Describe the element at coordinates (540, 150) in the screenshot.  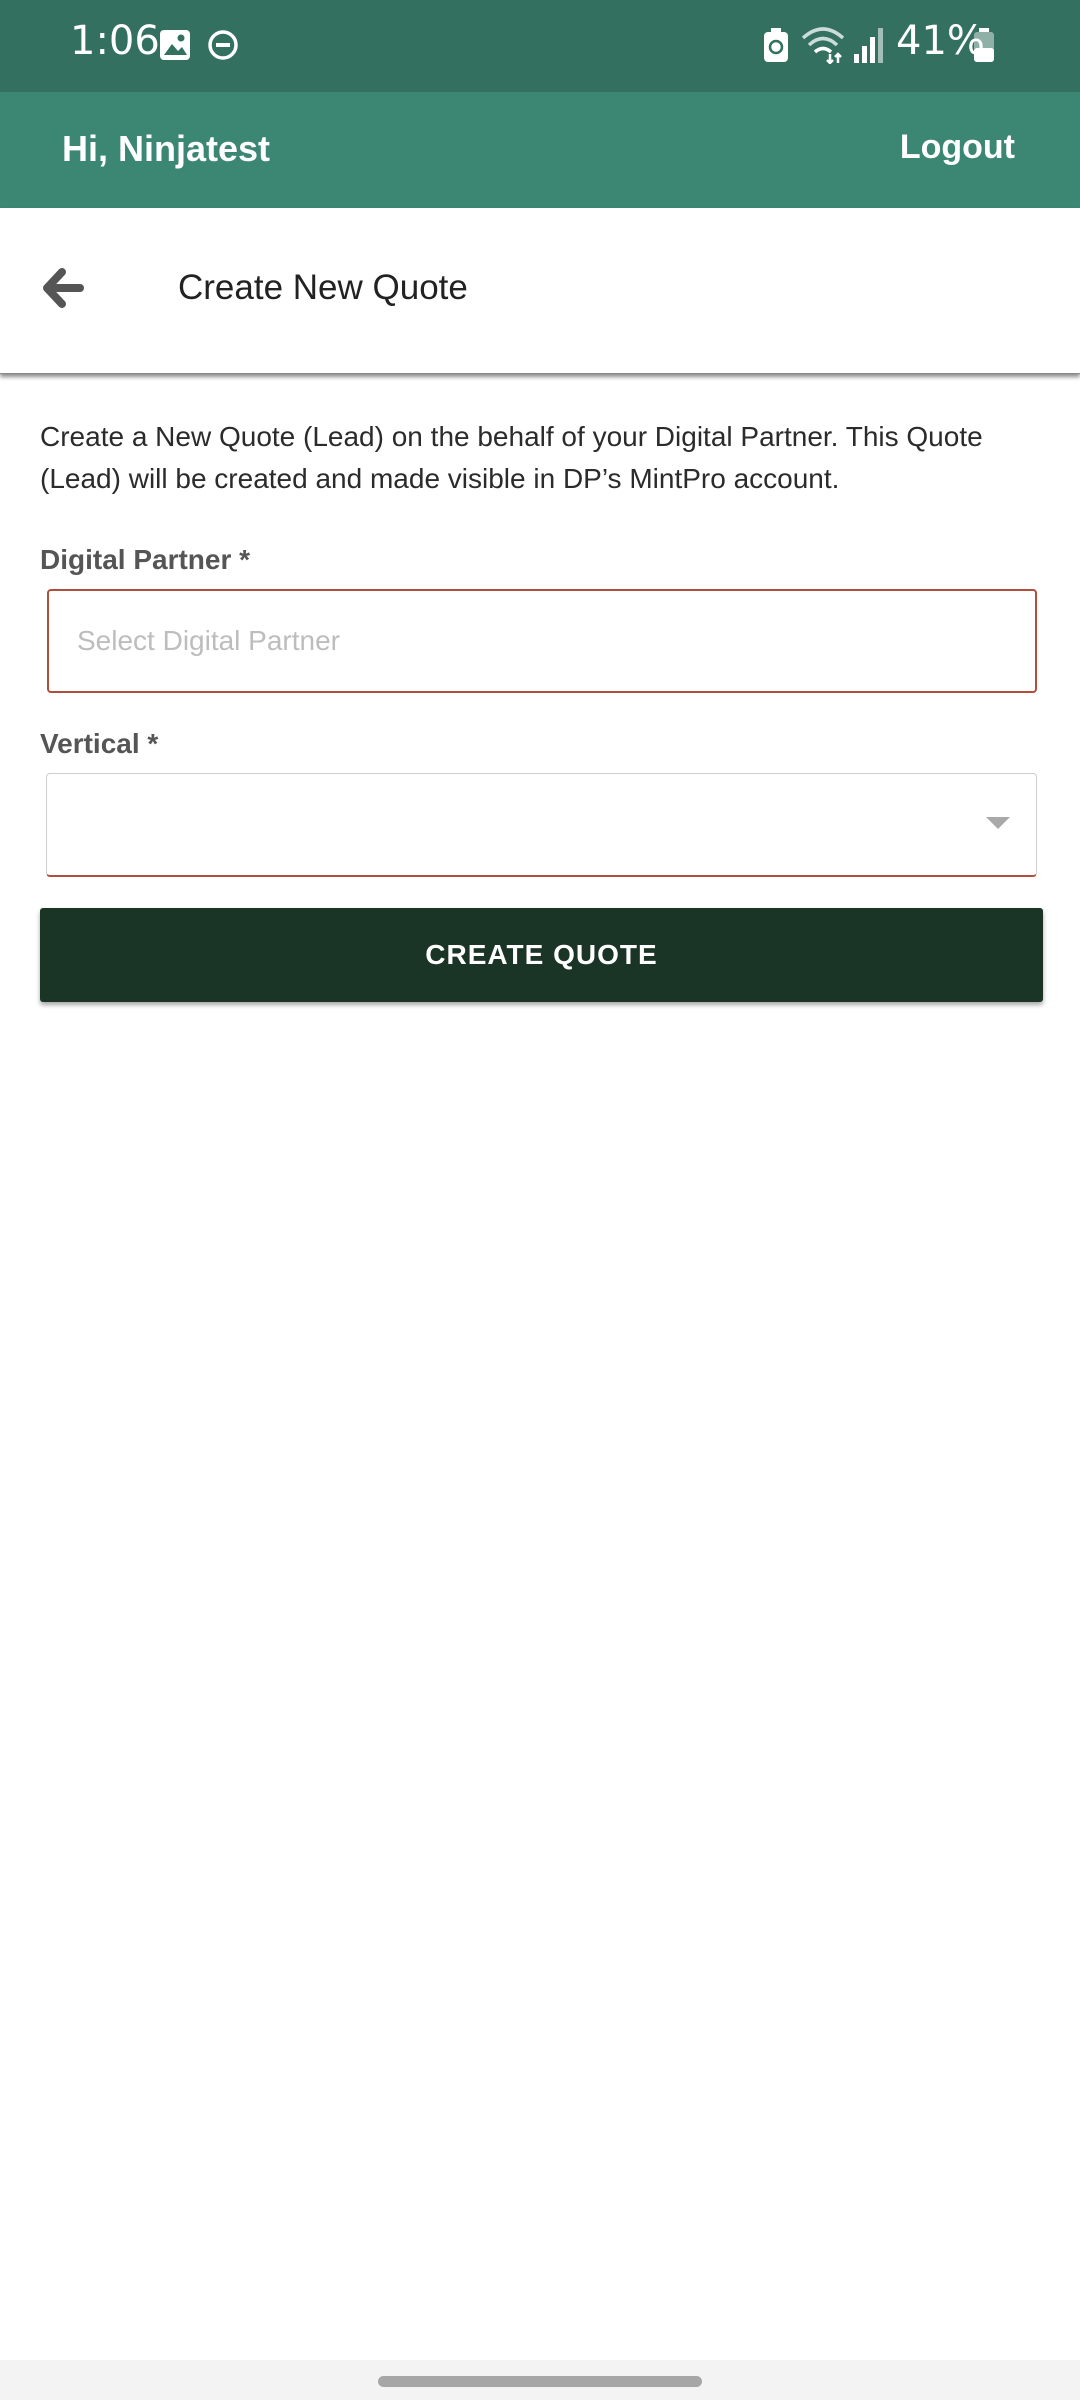
I see `app-header: Hi, Ninjatest Logout` at that location.